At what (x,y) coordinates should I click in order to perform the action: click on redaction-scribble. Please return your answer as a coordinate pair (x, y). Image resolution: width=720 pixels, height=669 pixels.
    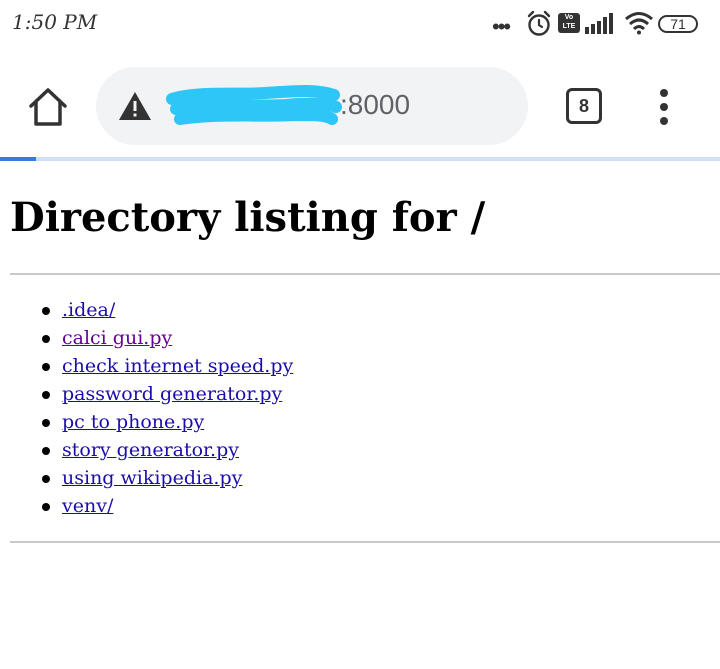
    Looking at the image, I should click on (254, 105).